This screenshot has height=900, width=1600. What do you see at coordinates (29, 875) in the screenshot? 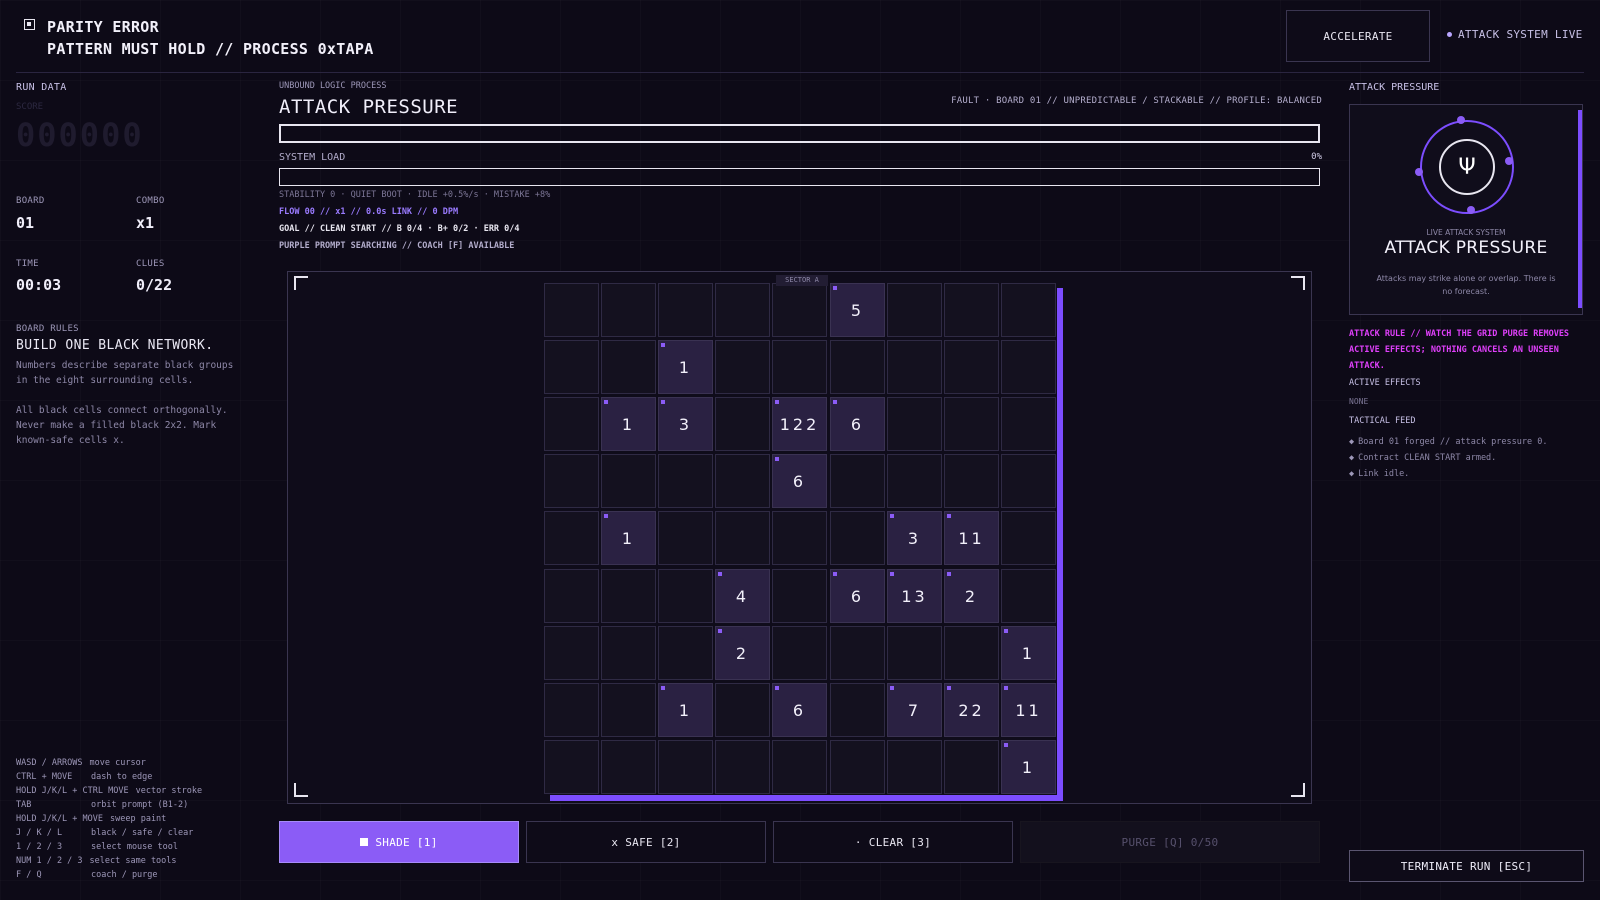
I see `key-binding-key: F / Q` at bounding box center [29, 875].